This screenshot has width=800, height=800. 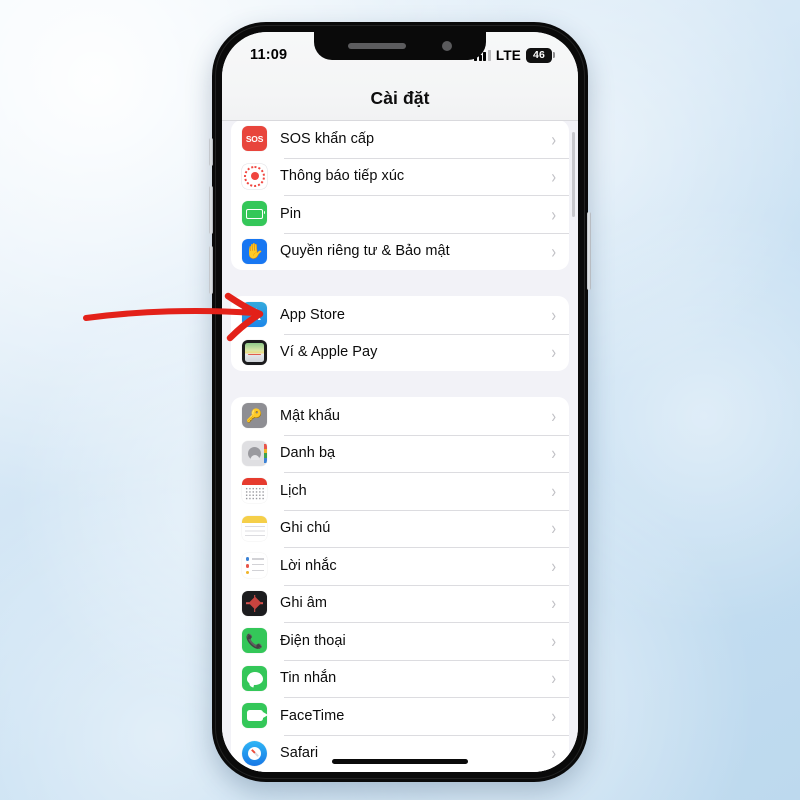 I want to click on settings-row-label: Danh bạ, so click(x=308, y=453).